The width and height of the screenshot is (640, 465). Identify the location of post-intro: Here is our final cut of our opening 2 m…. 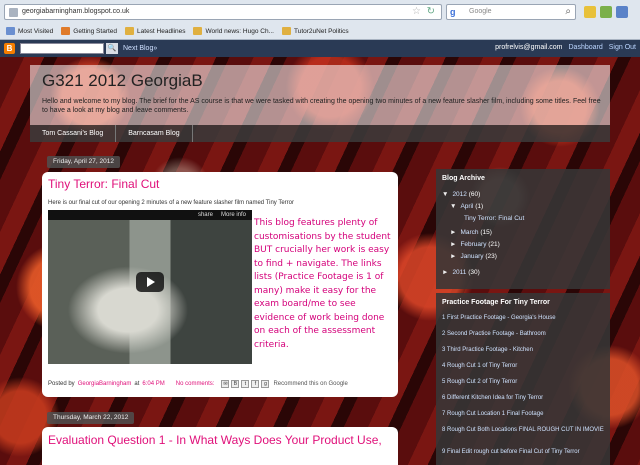
(171, 203).